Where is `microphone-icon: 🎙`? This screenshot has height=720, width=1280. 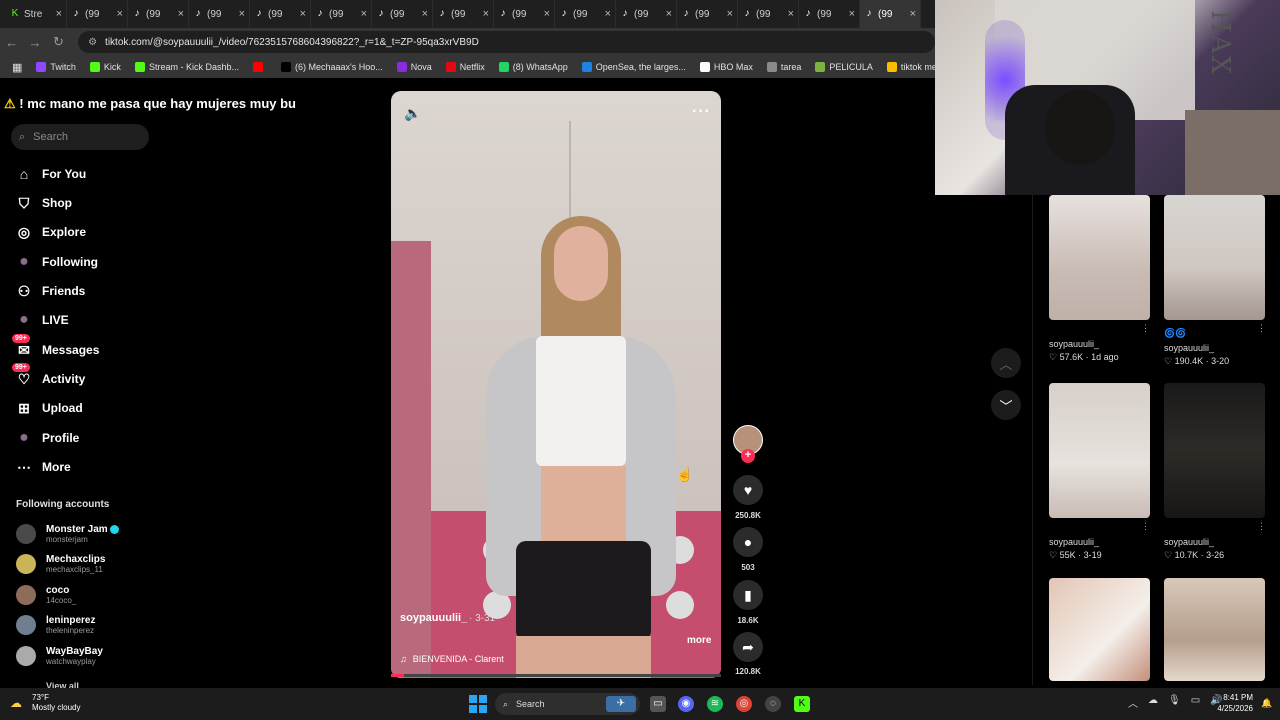
microphone-icon: 🎙 is located at coordinates (1174, 702).